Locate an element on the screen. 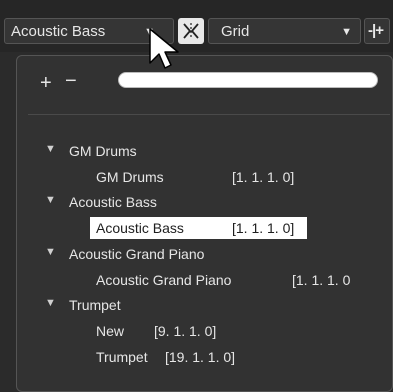 The width and height of the screenshot is (393, 392). tree-item-name: Trumpet is located at coordinates (122, 357).